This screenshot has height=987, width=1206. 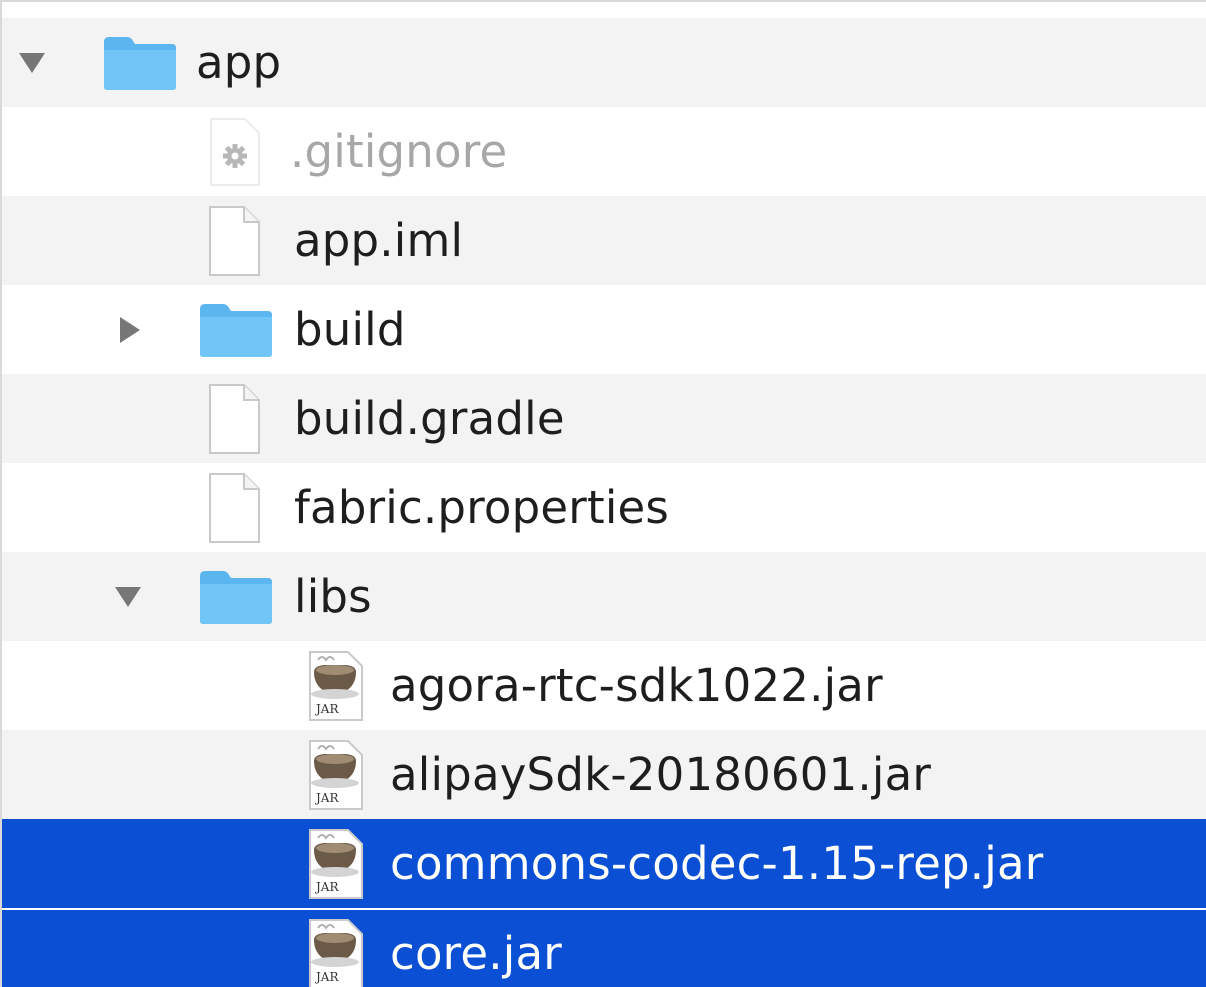 What do you see at coordinates (399, 151) in the screenshot?
I see `tree-item-label: .gitignore` at bounding box center [399, 151].